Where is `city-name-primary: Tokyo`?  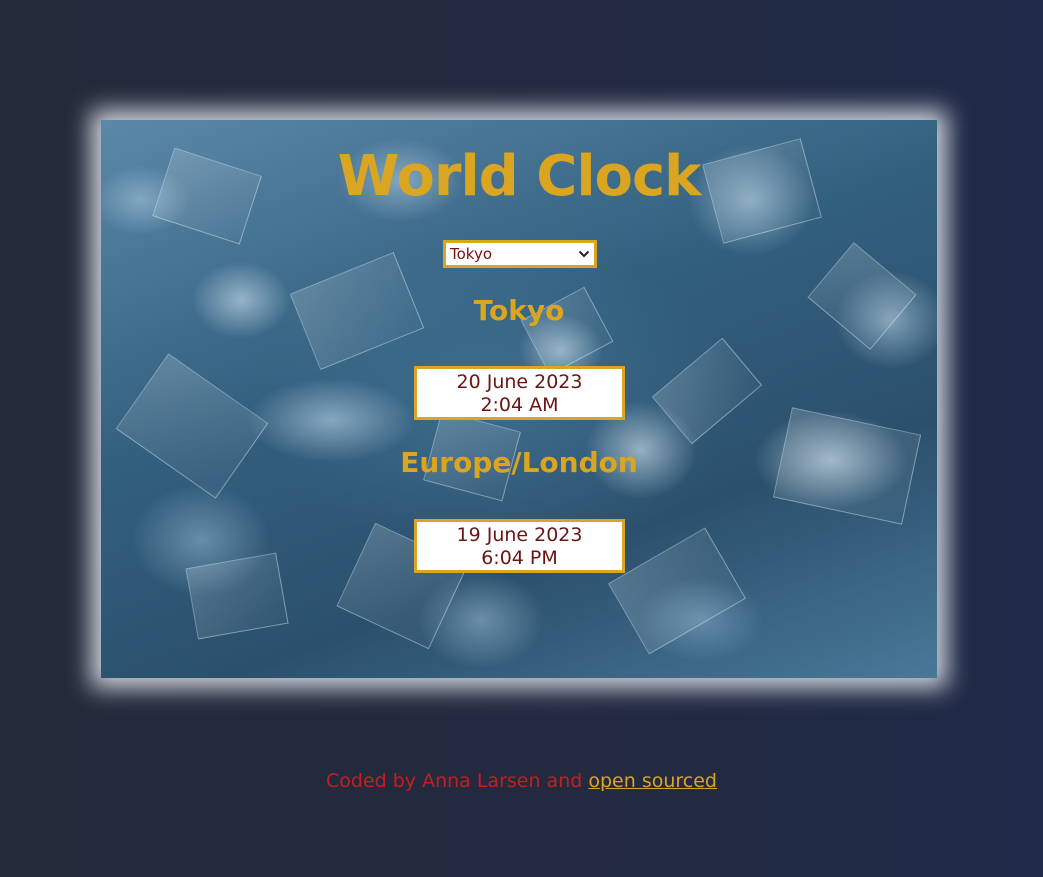
city-name-primary: Tokyo is located at coordinates (519, 310).